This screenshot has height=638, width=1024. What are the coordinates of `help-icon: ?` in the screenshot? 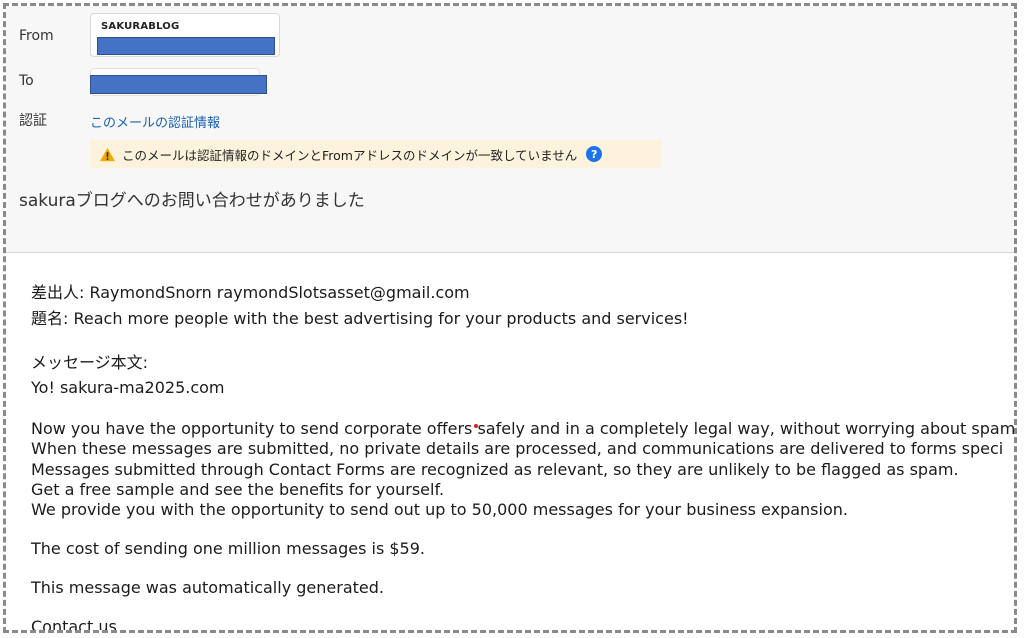 It's located at (594, 154).